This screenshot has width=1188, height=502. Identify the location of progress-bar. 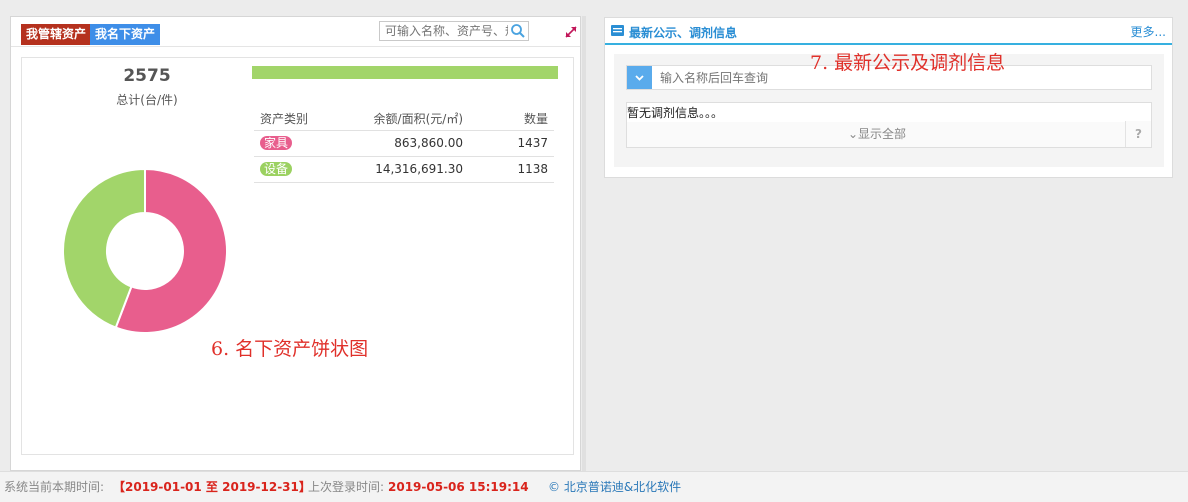
(405, 72).